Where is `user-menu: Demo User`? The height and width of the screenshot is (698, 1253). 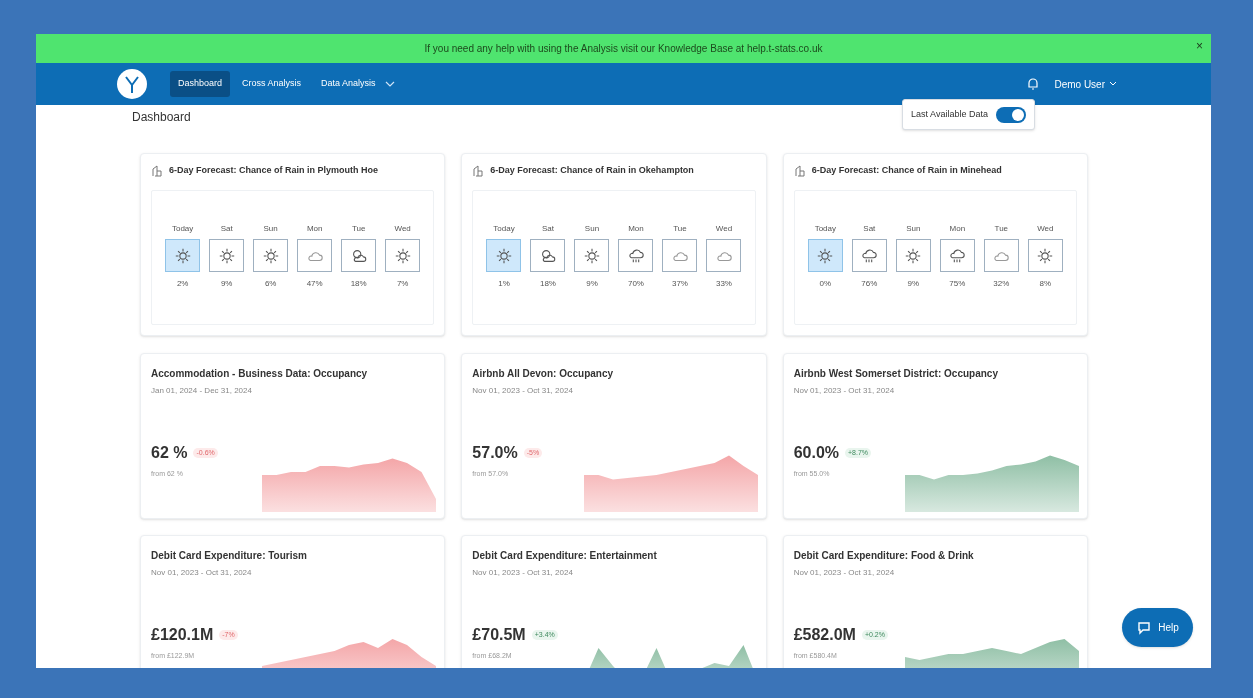 user-menu: Demo User is located at coordinates (1085, 84).